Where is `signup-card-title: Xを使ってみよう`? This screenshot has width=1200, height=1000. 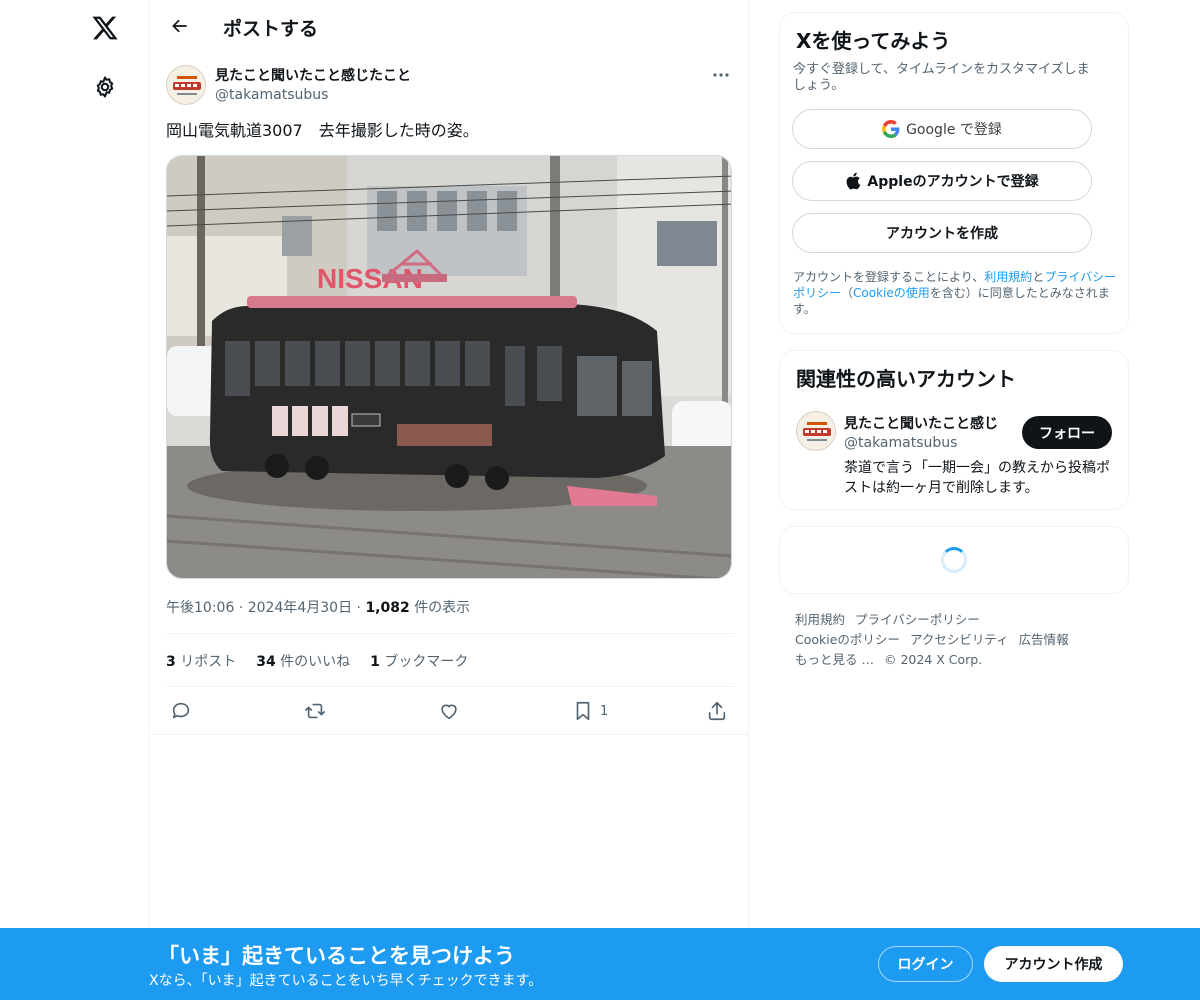
signup-card-title: Xを使ってみよう is located at coordinates (873, 41).